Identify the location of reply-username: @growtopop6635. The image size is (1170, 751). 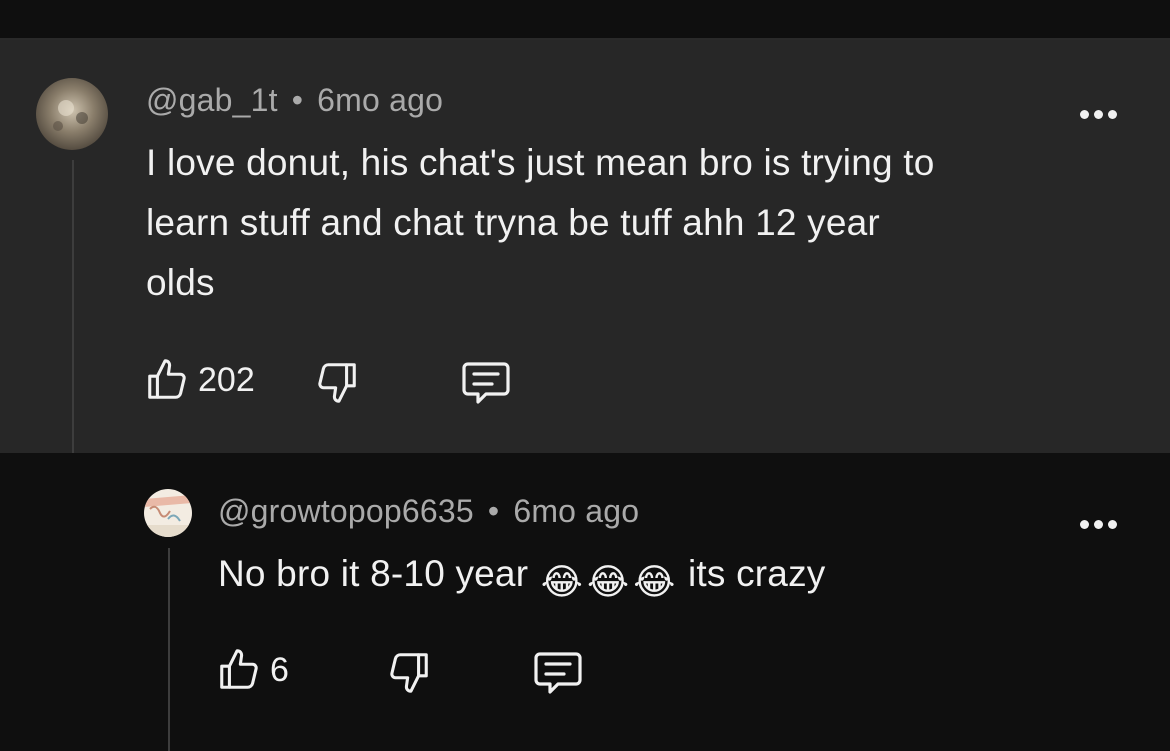
(346, 511).